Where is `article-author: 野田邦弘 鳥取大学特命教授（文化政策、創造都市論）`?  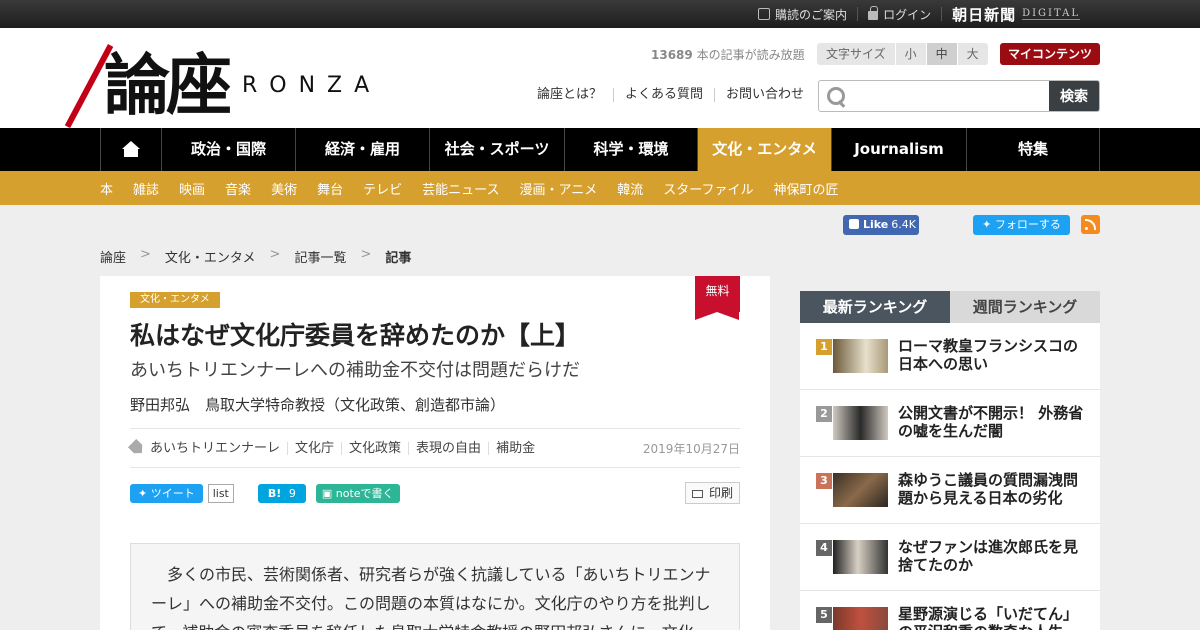 article-author: 野田邦弘 鳥取大学特命教授（文化政策、創造都市論） is located at coordinates (317, 404).